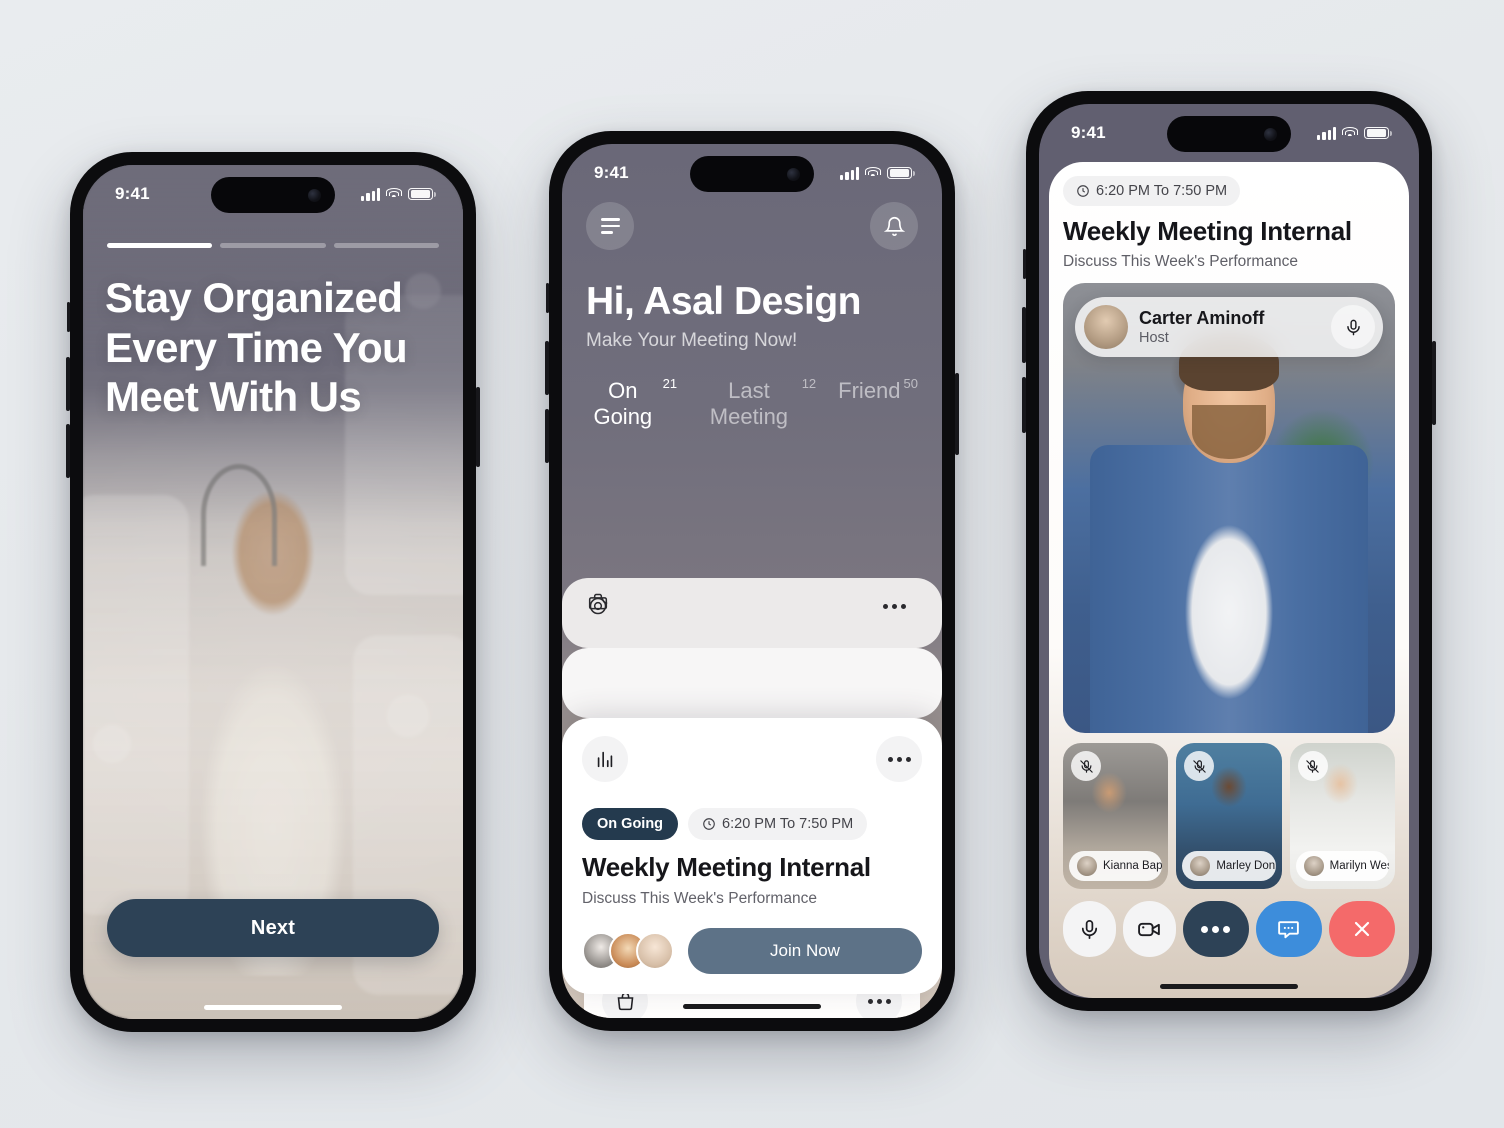 Image resolution: width=1504 pixels, height=1128 pixels. I want to click on tab-count: 50, so click(910, 383).